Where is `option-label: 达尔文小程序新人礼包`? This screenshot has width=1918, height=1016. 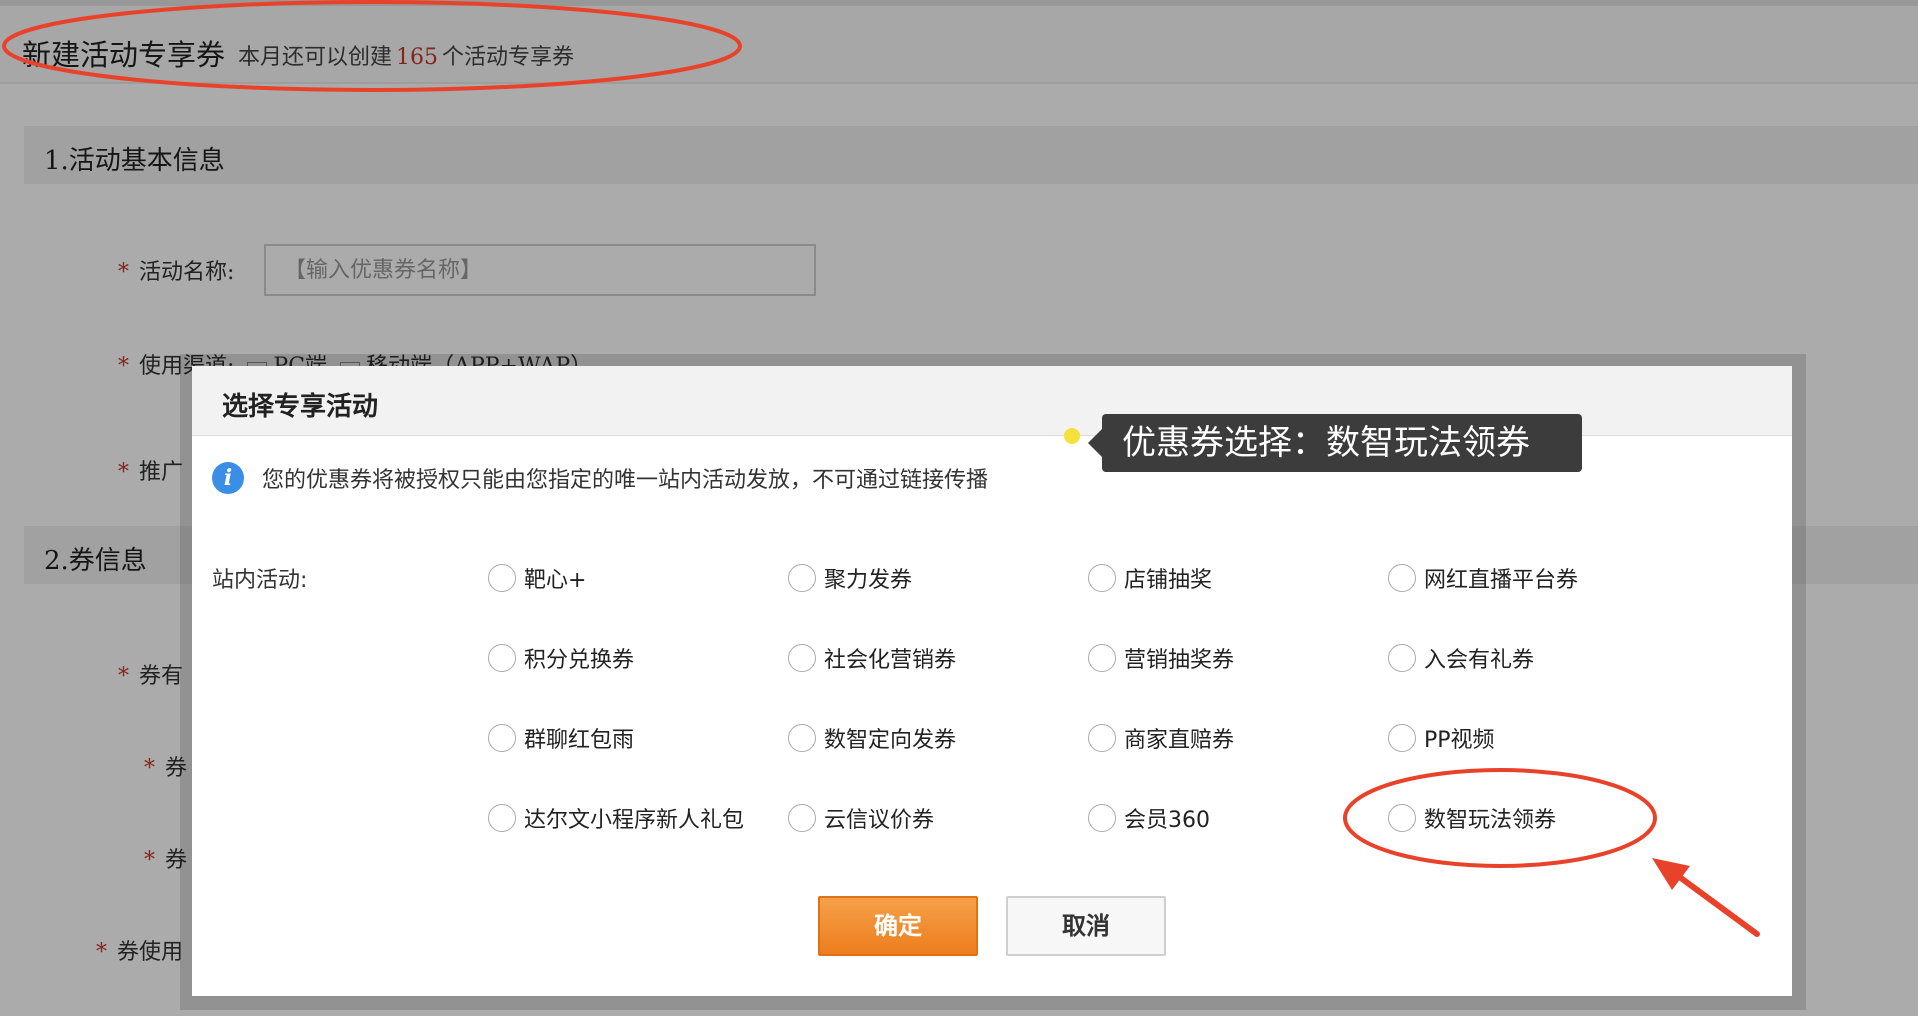
option-label: 达尔文小程序新人礼包 is located at coordinates (634, 820).